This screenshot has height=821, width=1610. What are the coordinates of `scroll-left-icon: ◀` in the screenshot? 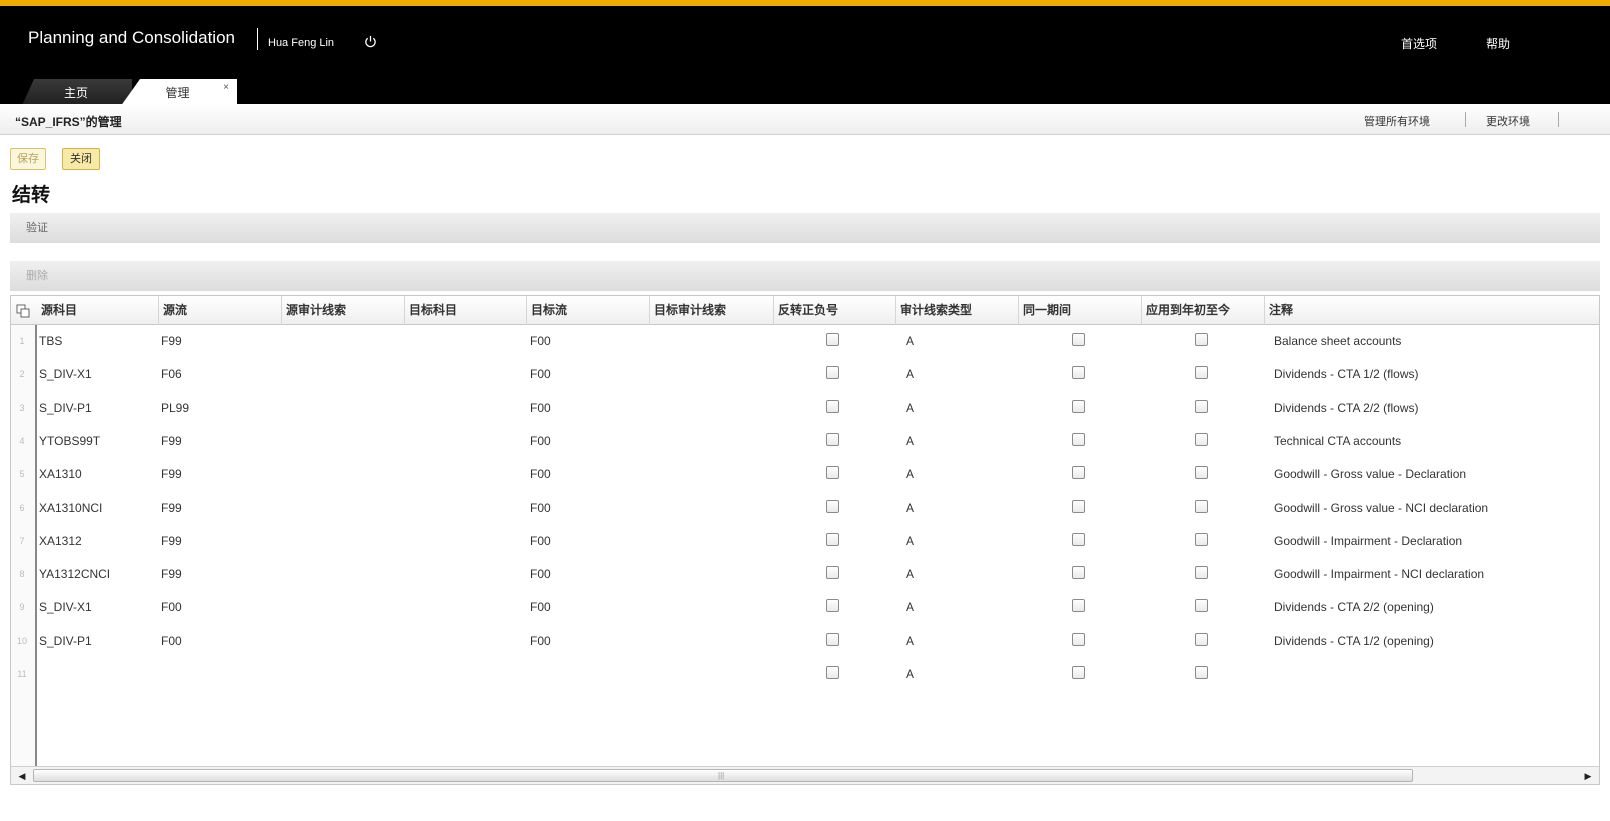 It's located at (22, 776).